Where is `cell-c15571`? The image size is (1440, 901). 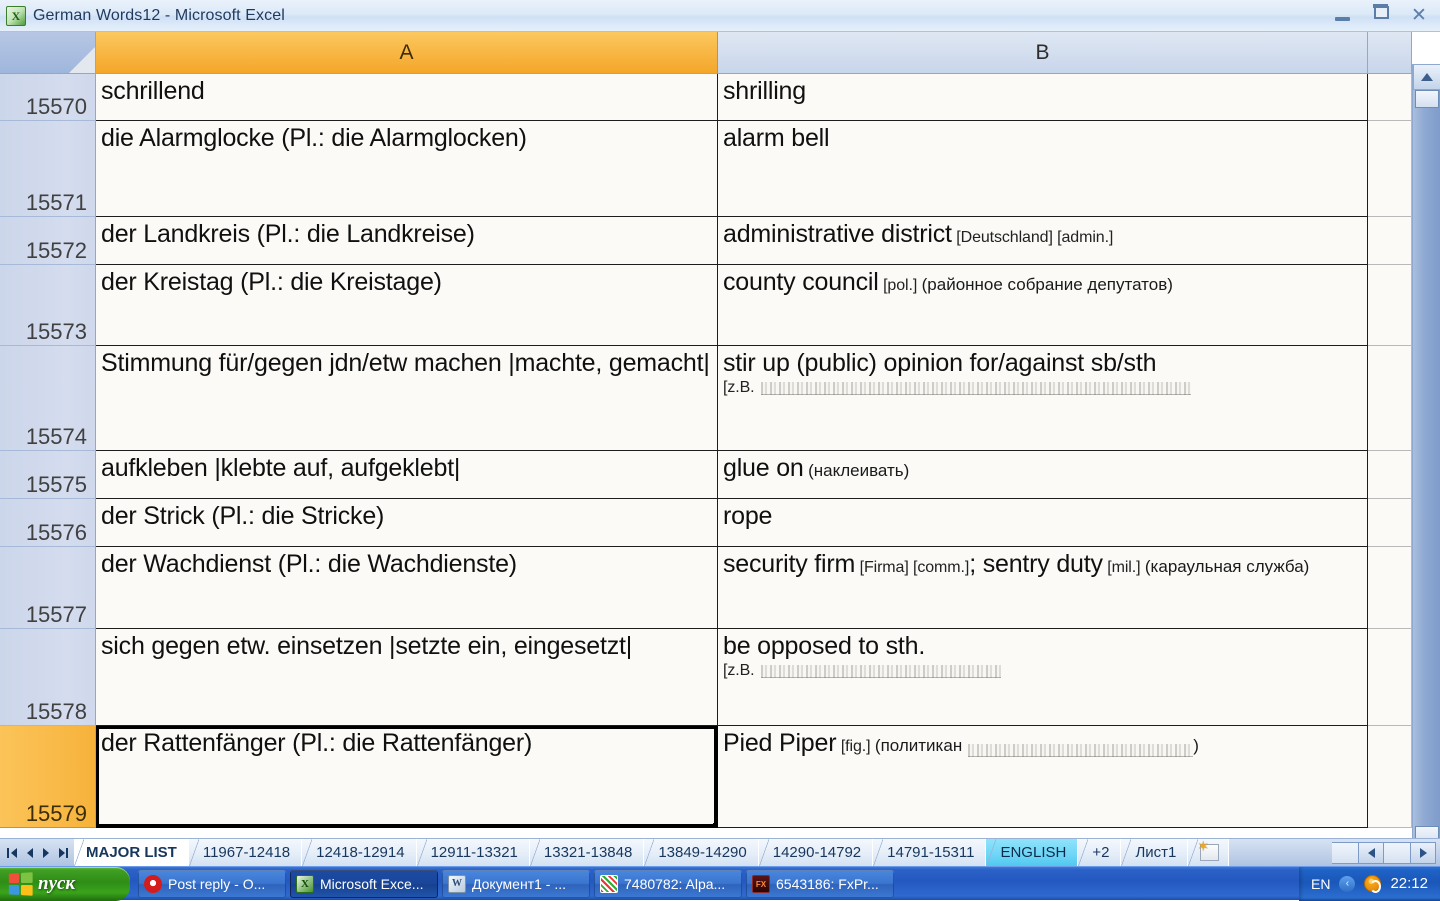
cell-c15571 is located at coordinates (1390, 169).